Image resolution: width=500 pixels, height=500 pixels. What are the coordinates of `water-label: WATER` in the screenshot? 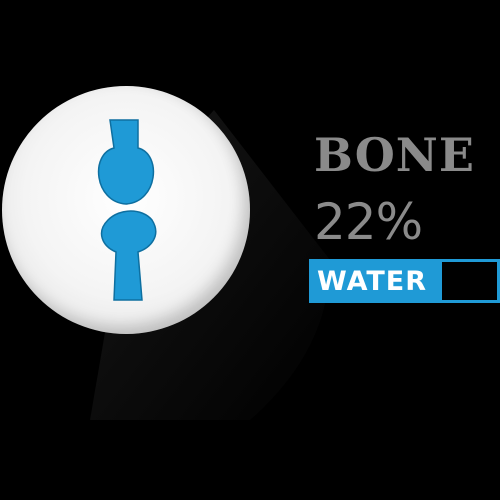 It's located at (372, 281).